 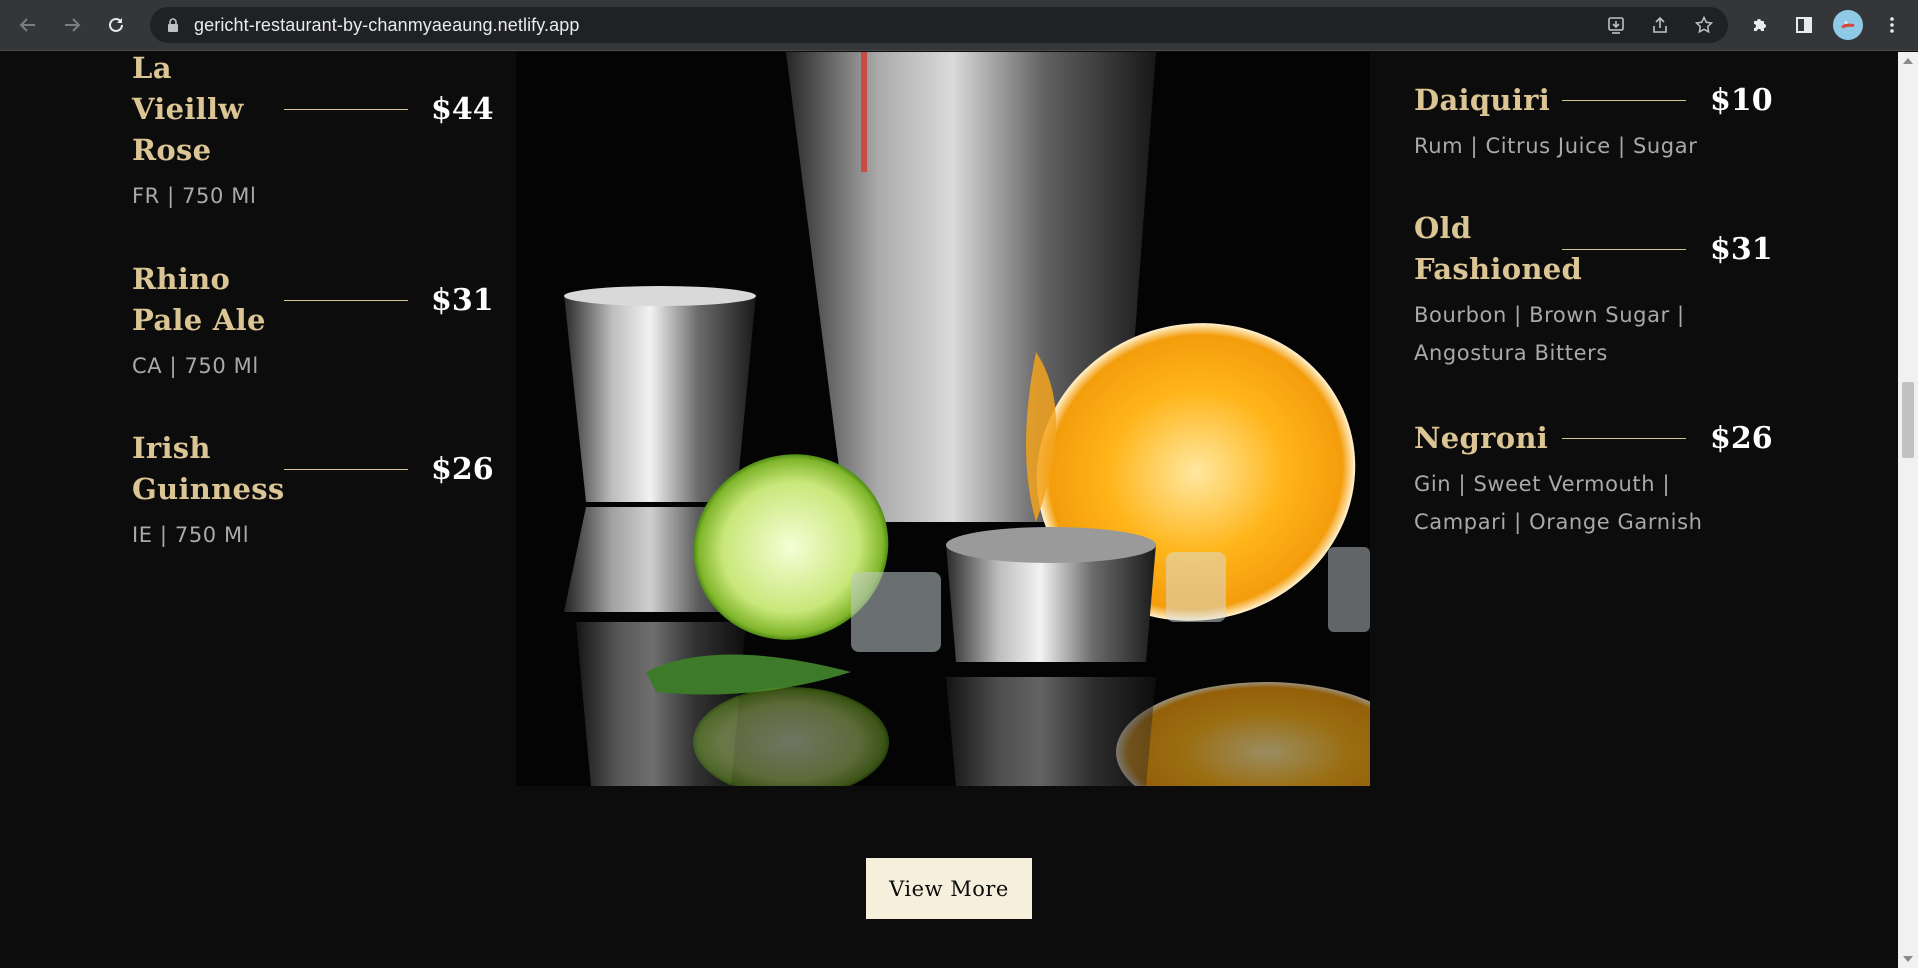 I want to click on back-button, so click(x=28, y=25).